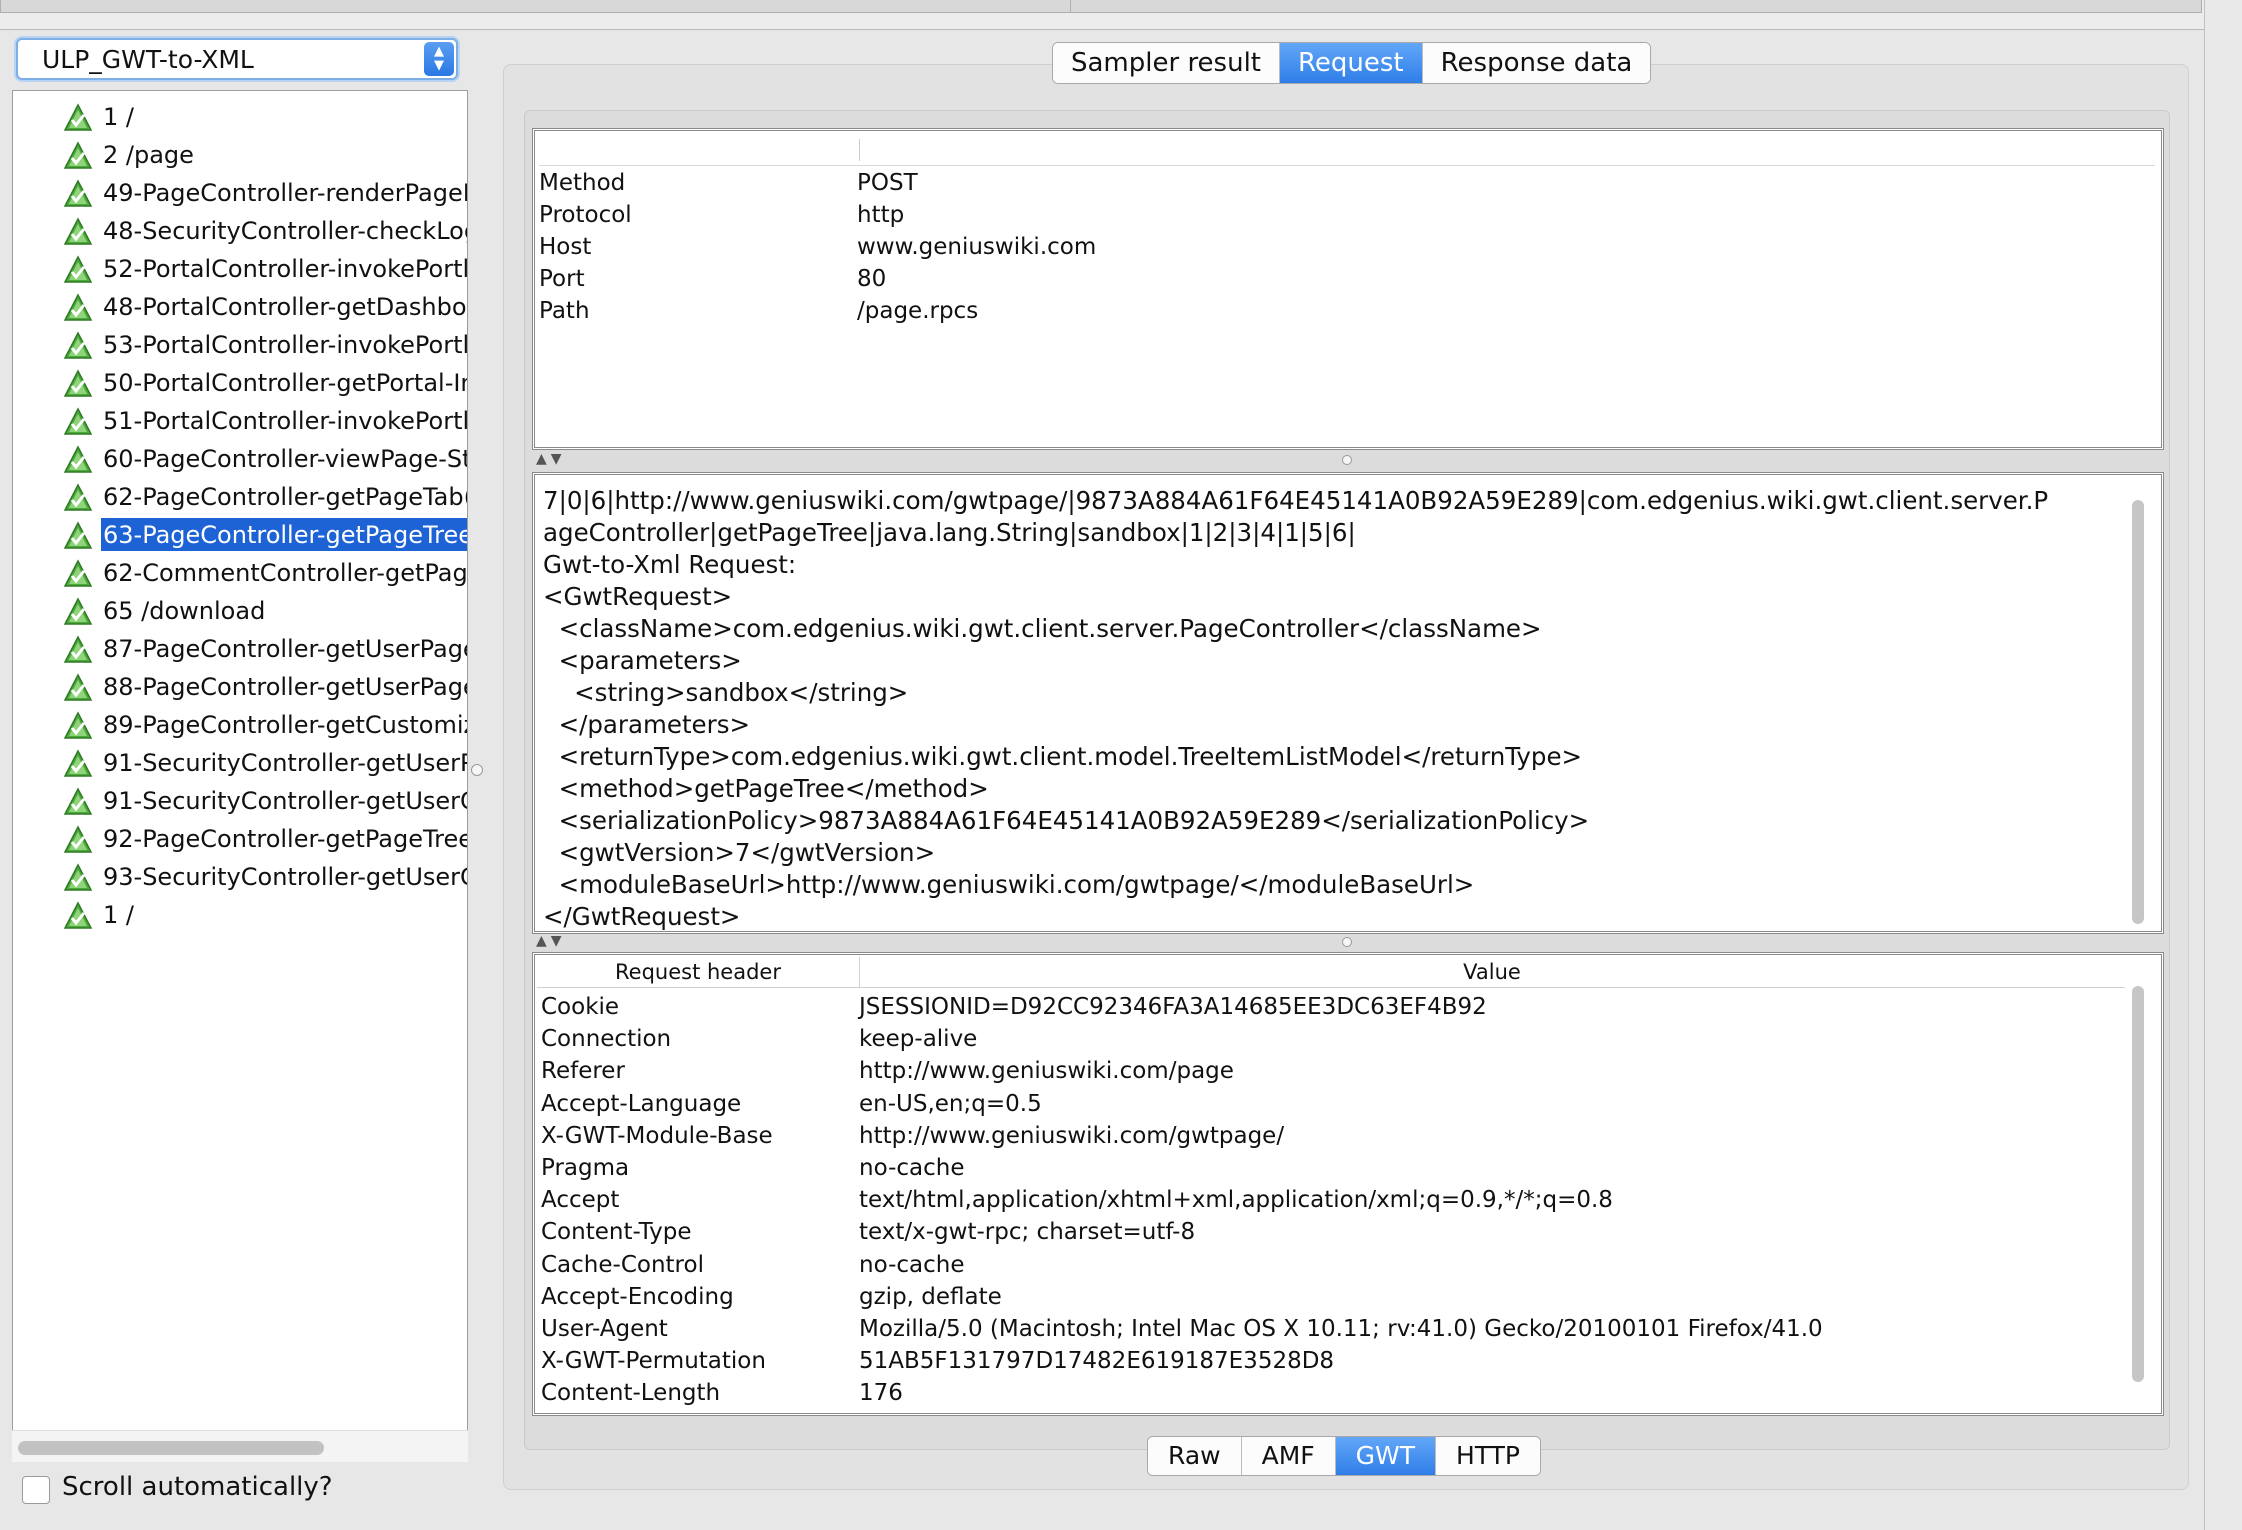 The image size is (2242, 1530). I want to click on tree-item: 91-SecurityController-getUserCo, so click(259, 800).